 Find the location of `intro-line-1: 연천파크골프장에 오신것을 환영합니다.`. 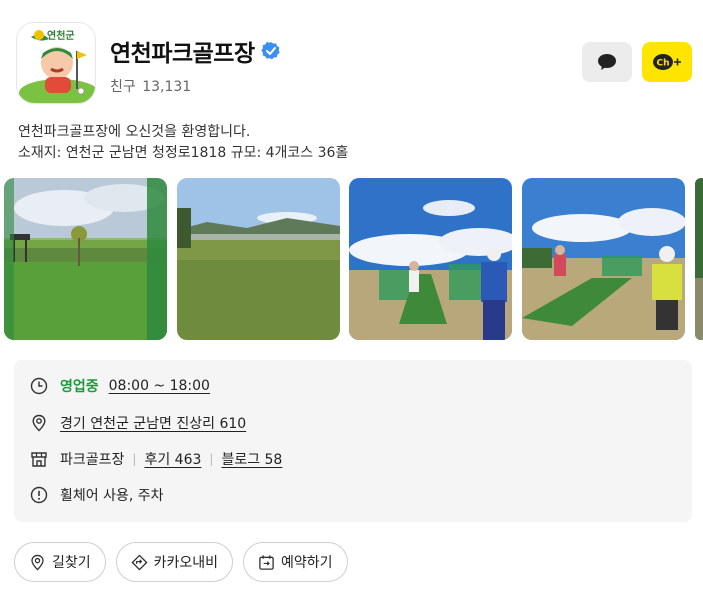

intro-line-1: 연천파크골프장에 오신것을 환영합니다. is located at coordinates (134, 132).